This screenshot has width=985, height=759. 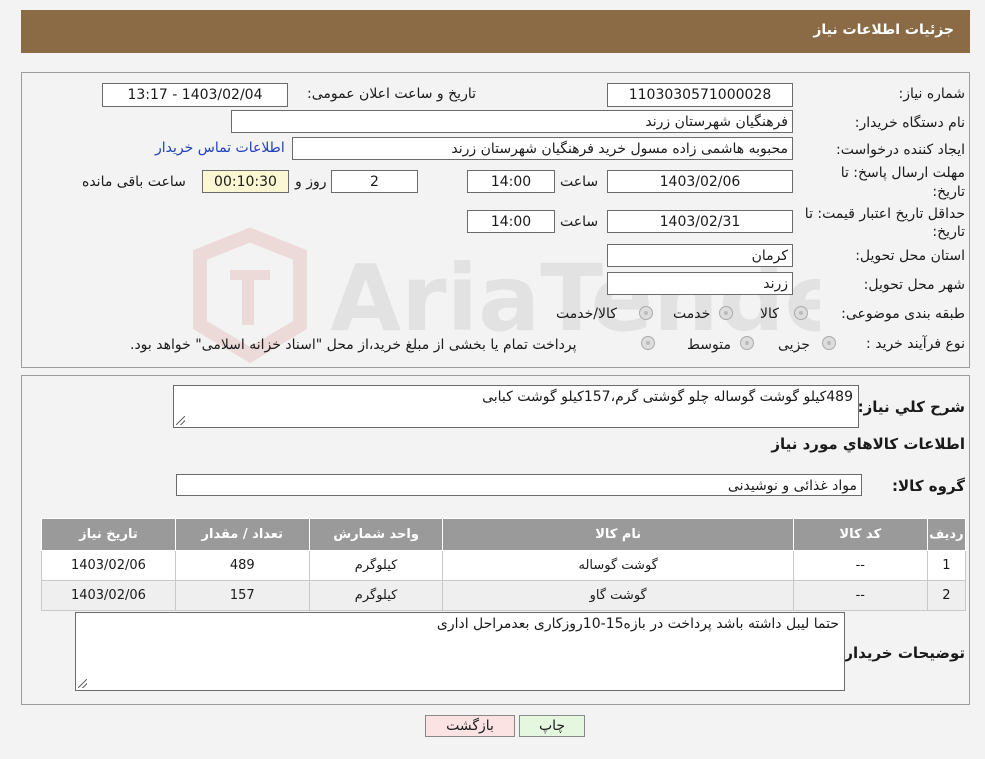 I want to click on col-name: نام کالا, so click(x=618, y=534).